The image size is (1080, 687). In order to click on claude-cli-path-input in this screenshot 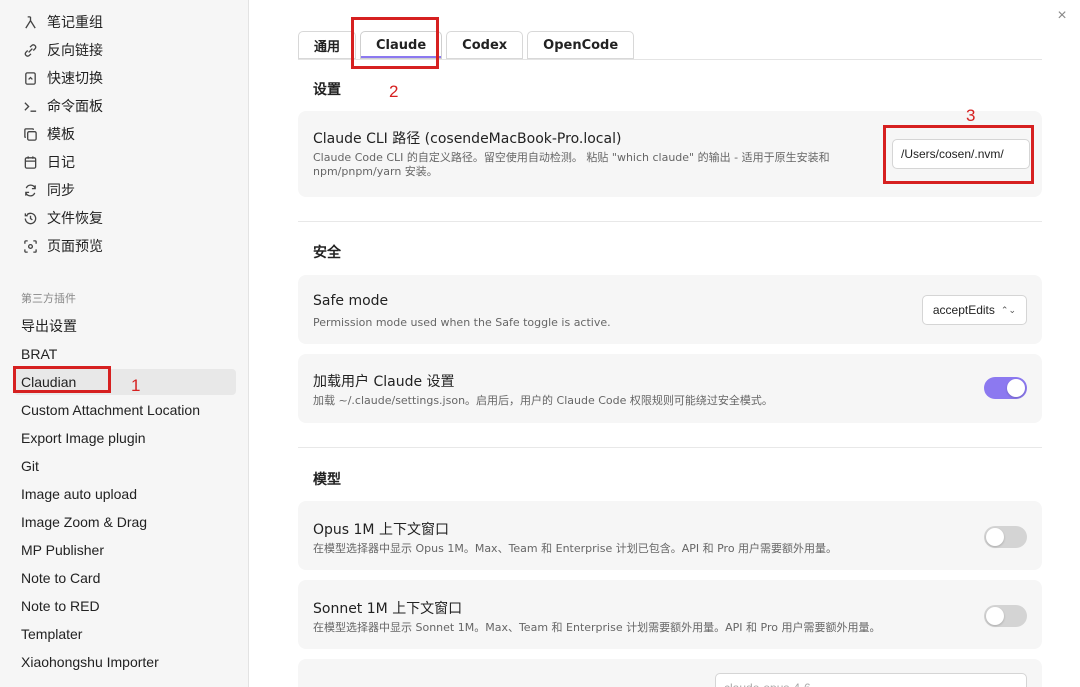, I will do `click(961, 154)`.